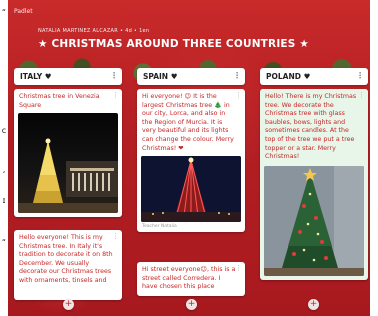  I want to click on column-header-poland: POLAND ♥ ⋮, so click(314, 76).